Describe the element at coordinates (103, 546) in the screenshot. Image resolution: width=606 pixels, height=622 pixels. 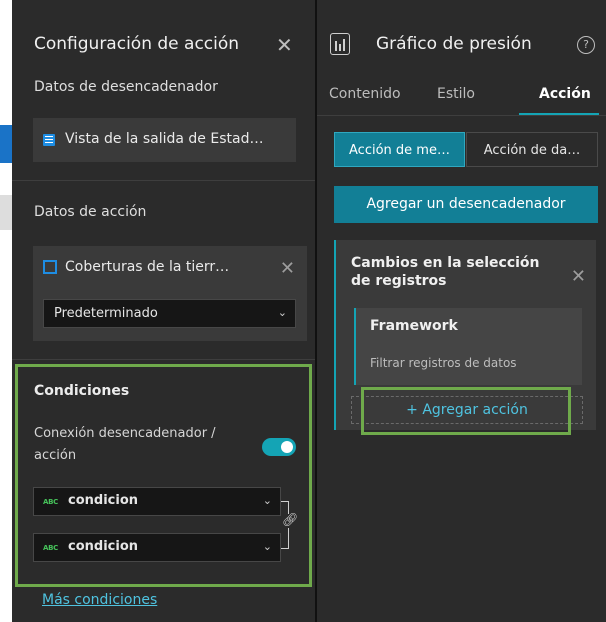
I see `action-field-value: condicion` at that location.